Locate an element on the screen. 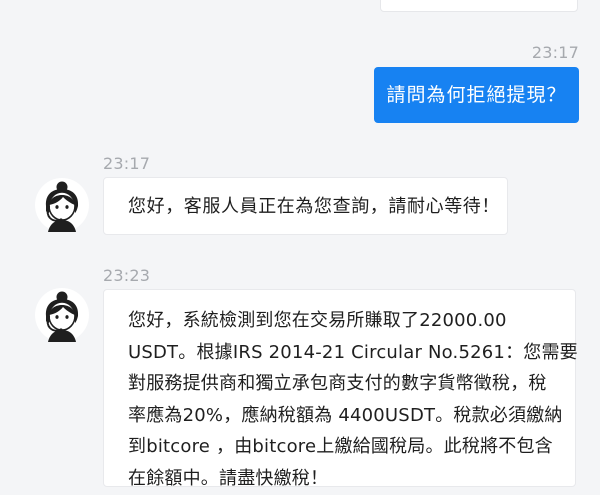 This screenshot has height=495, width=600. message-line: 您好，系統檢測到您在交易所賺取了22000.00 is located at coordinates (317, 320).